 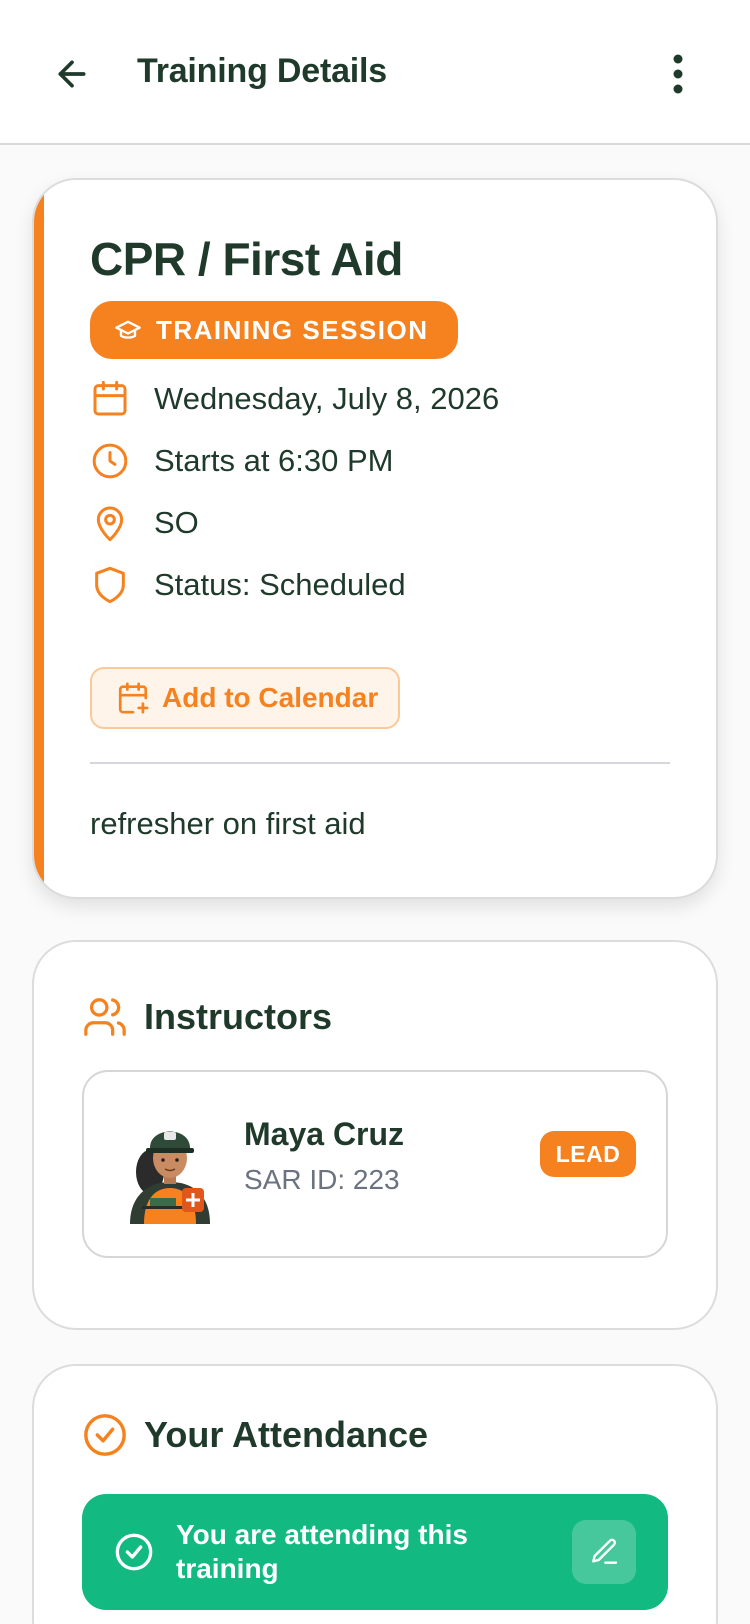 I want to click on users-icon, so click(x=105, y=1017).